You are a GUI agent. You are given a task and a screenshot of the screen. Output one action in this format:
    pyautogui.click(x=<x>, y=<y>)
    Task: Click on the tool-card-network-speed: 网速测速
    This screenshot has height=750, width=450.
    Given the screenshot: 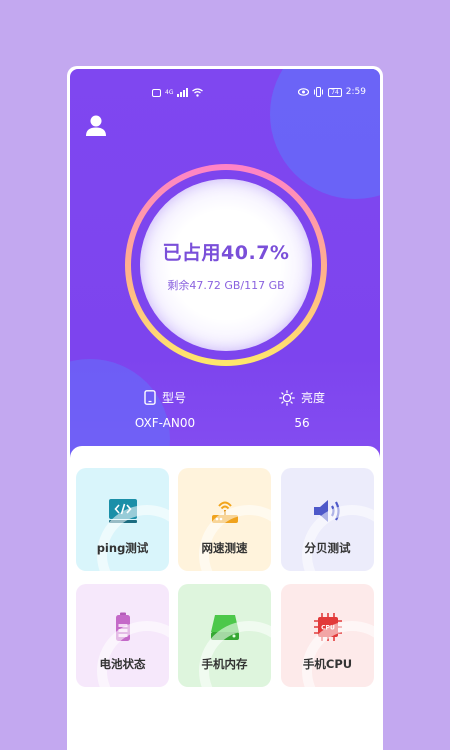 What is the action you would take?
    pyautogui.click(x=224, y=519)
    